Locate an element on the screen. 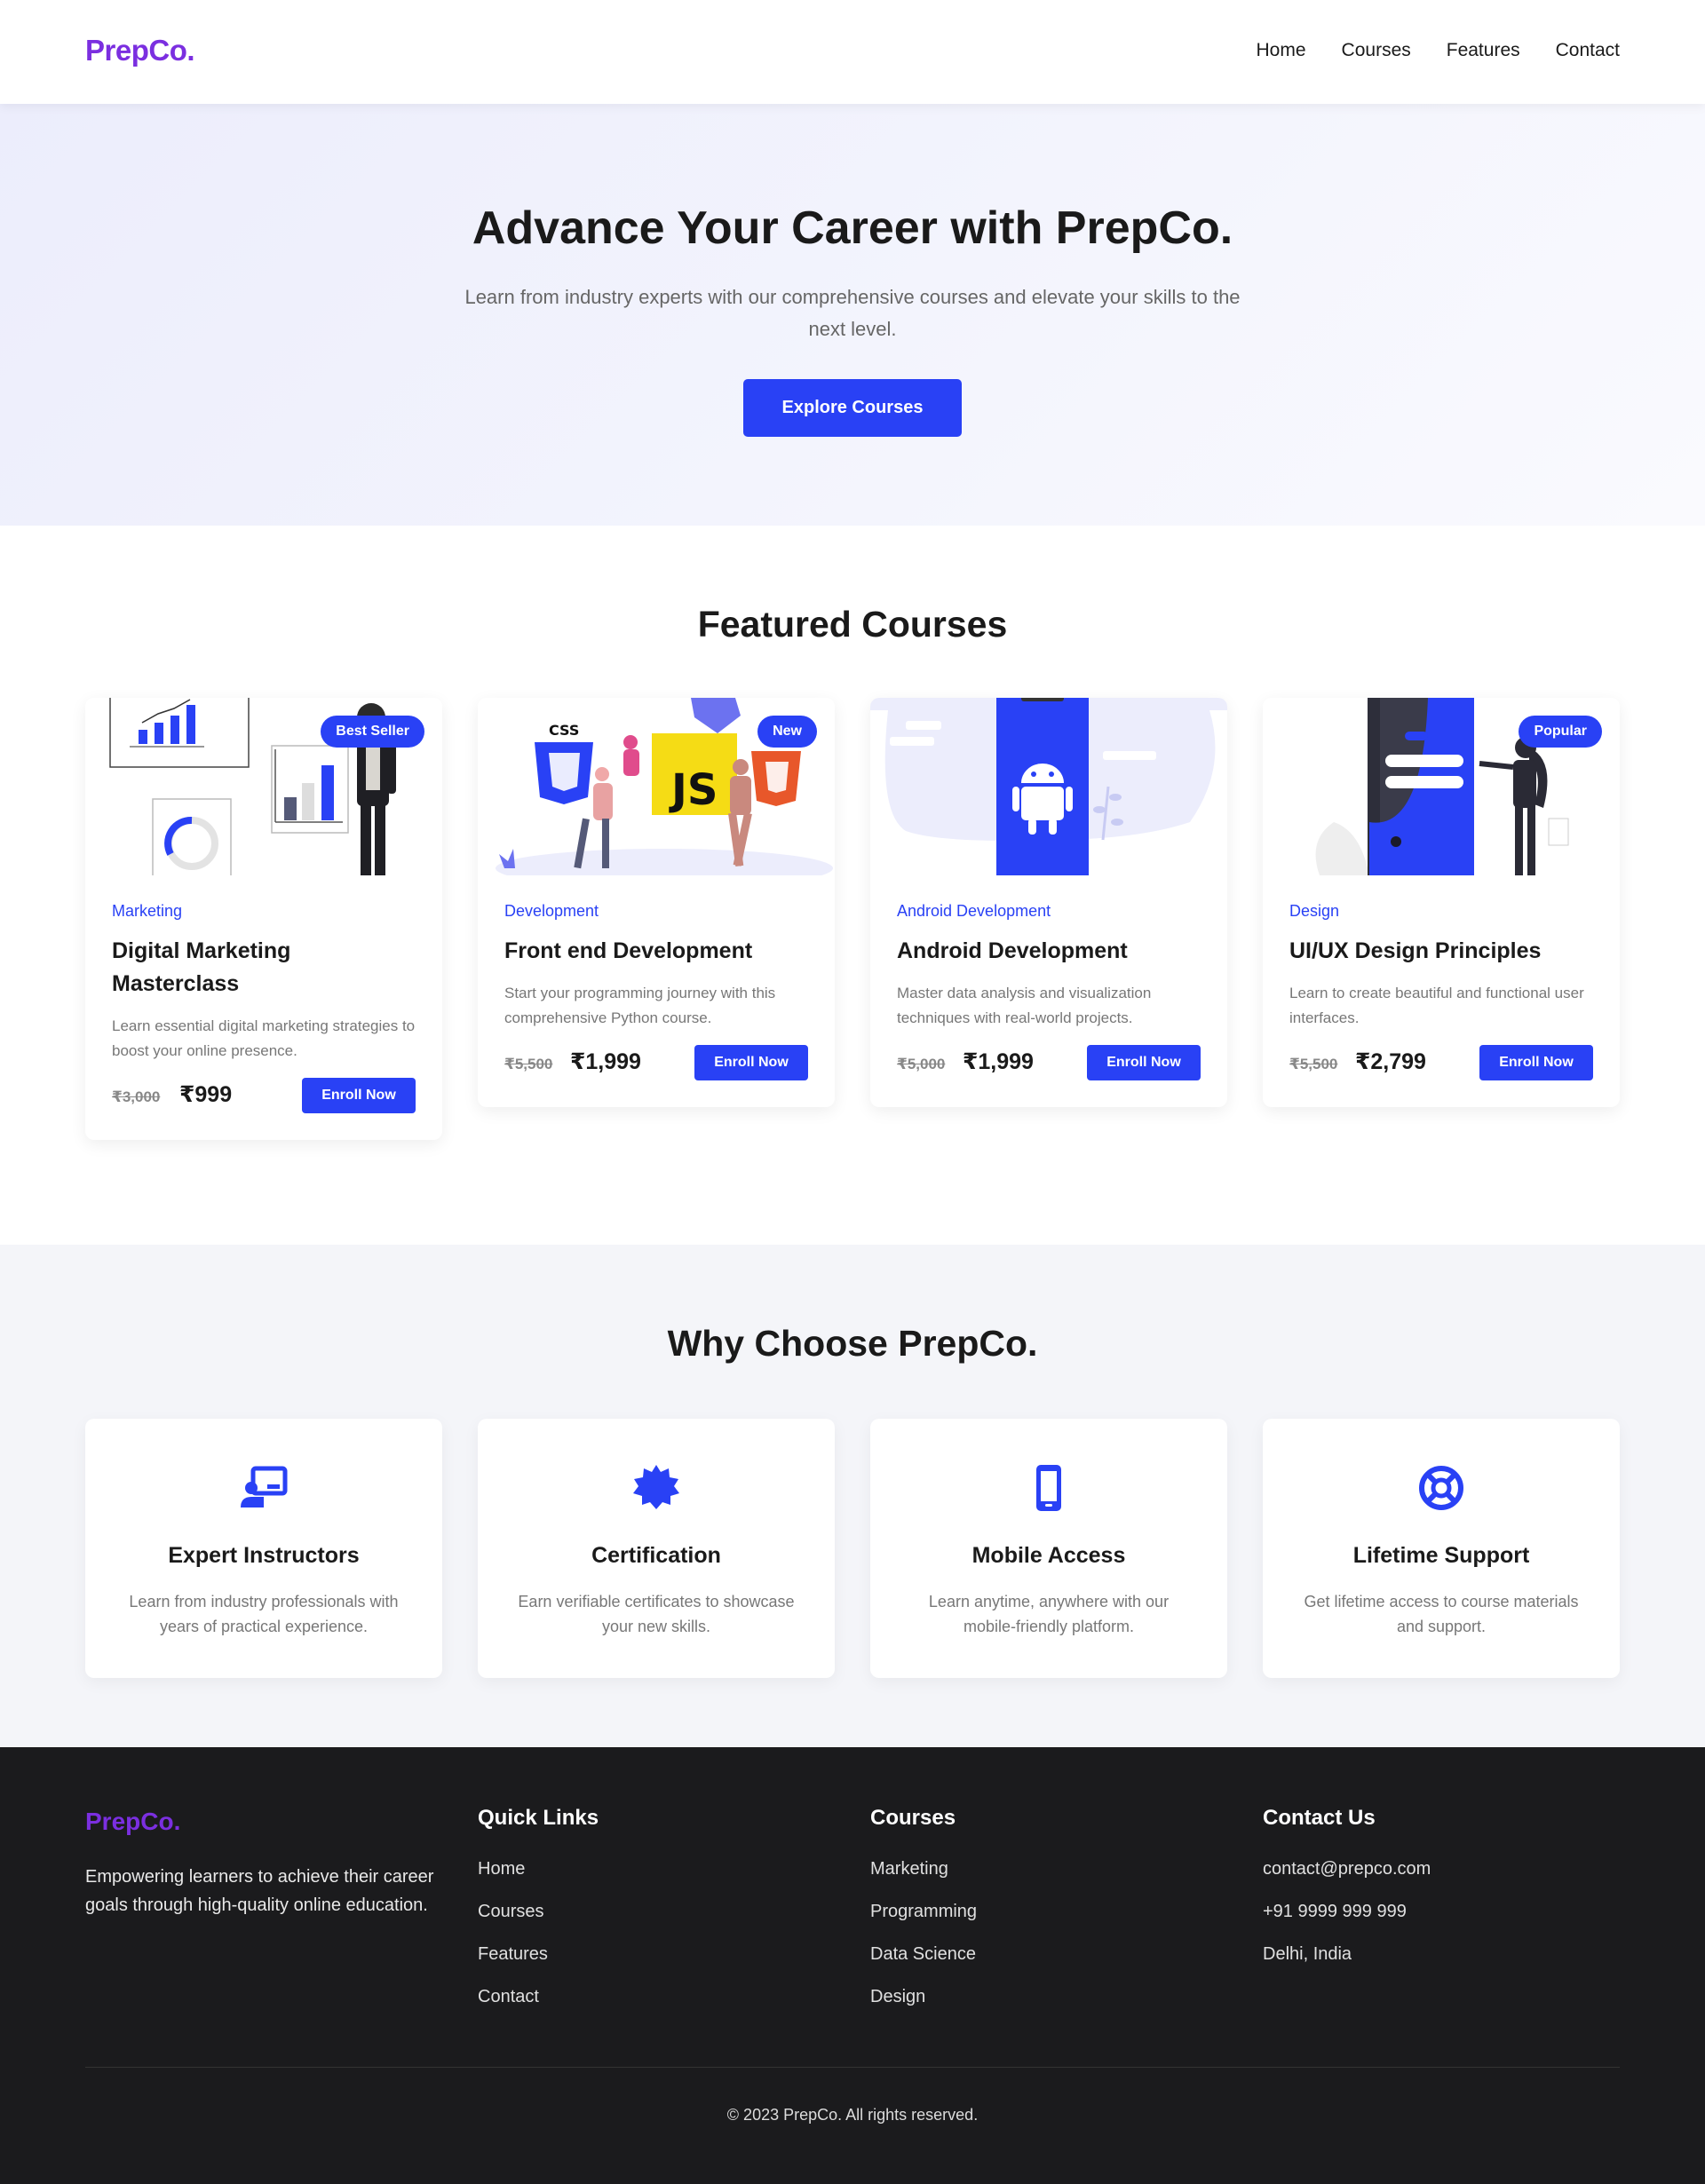 This screenshot has width=1705, height=2184. footer-column-title: Contact Us is located at coordinates (1320, 1818).